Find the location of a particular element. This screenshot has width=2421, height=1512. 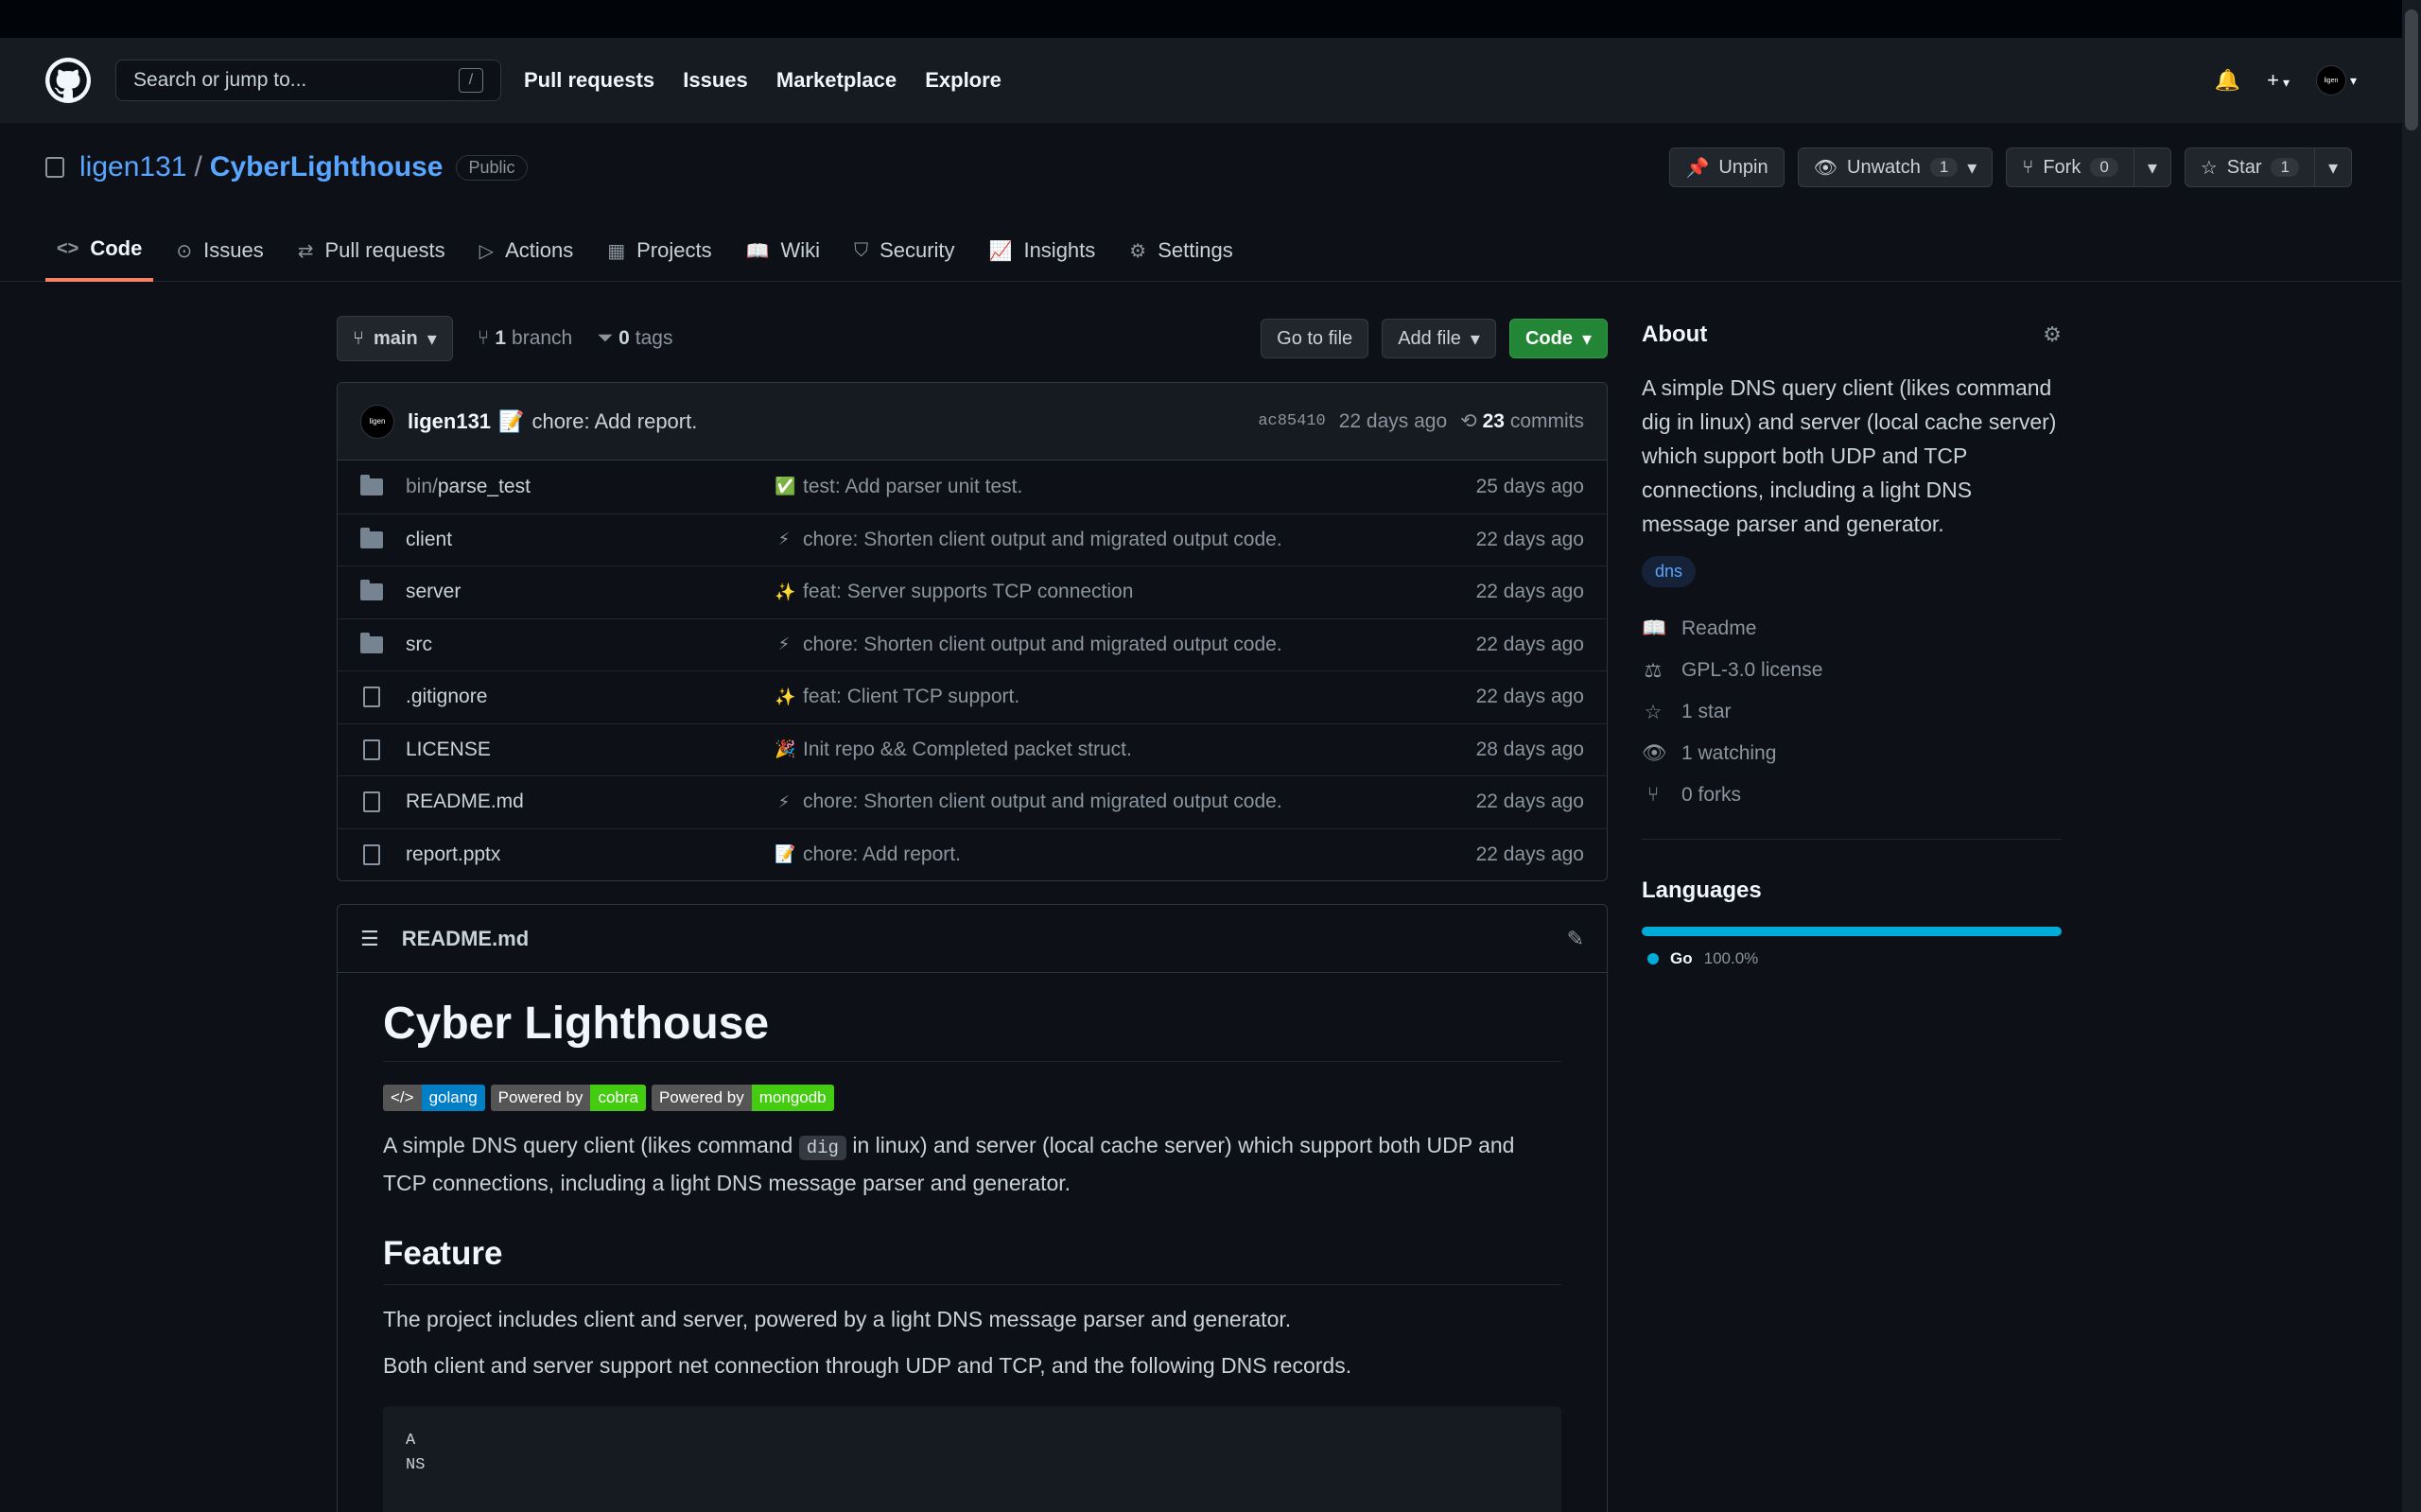

fork-dropdown-button: ▾ is located at coordinates (2152, 167).